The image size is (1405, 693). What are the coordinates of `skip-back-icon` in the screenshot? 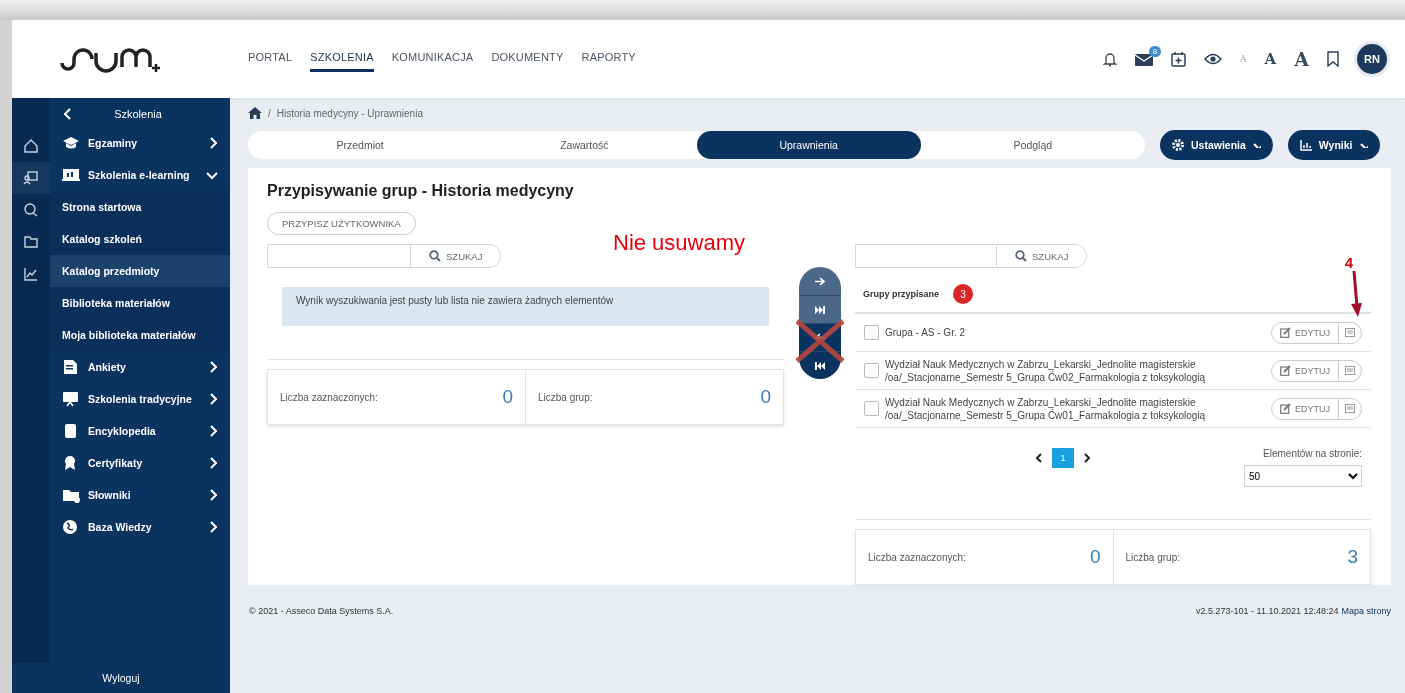 It's located at (820, 365).